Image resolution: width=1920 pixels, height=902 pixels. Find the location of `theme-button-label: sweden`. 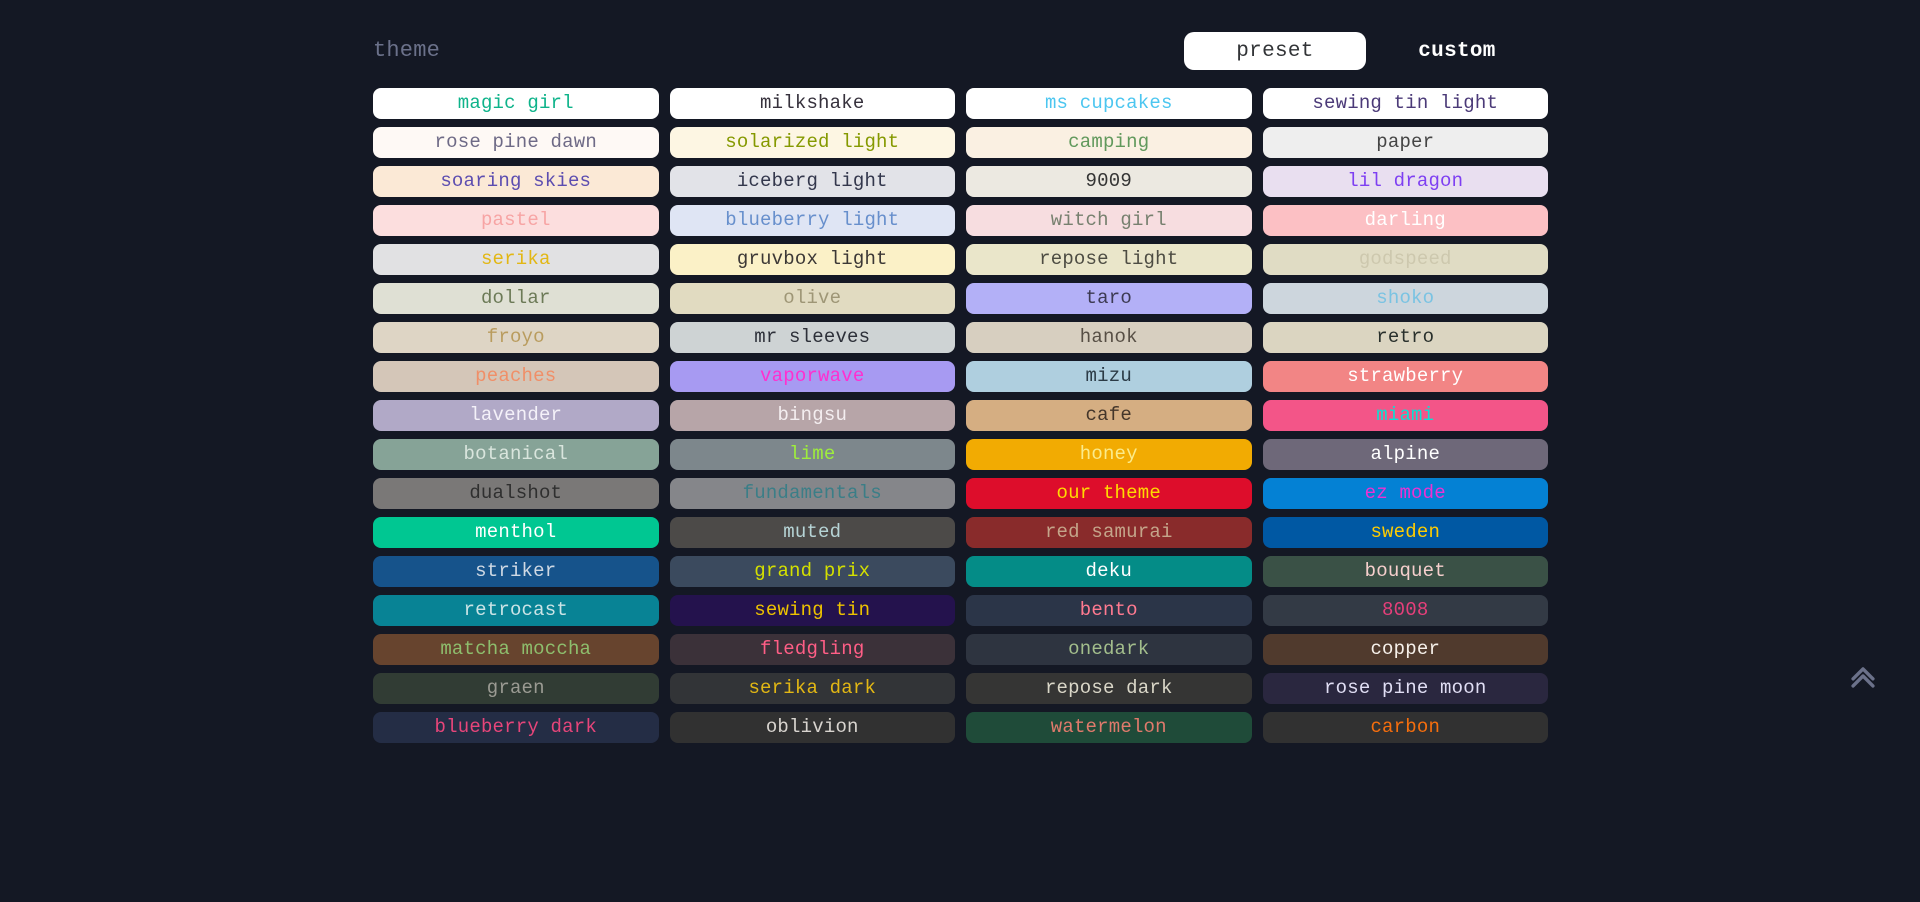

theme-button-label: sweden is located at coordinates (1405, 532).